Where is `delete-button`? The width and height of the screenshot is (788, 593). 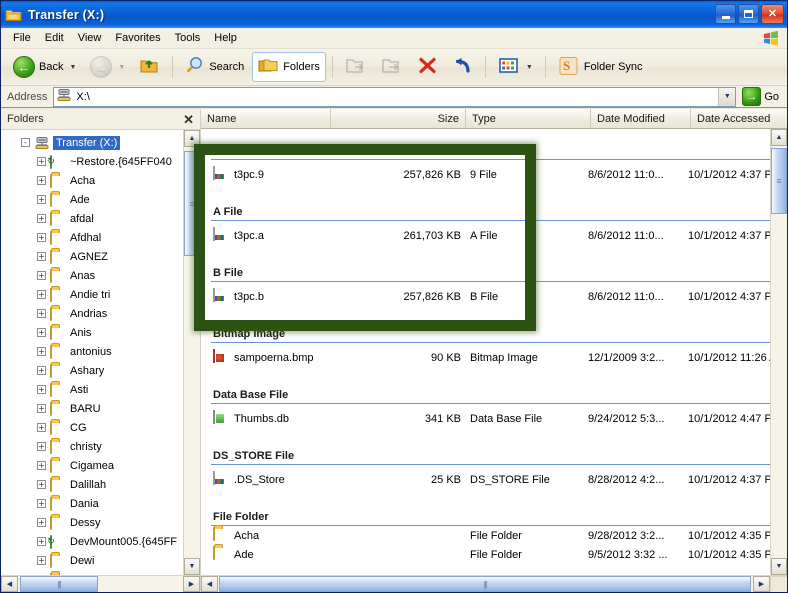
delete-button is located at coordinates (427, 67).